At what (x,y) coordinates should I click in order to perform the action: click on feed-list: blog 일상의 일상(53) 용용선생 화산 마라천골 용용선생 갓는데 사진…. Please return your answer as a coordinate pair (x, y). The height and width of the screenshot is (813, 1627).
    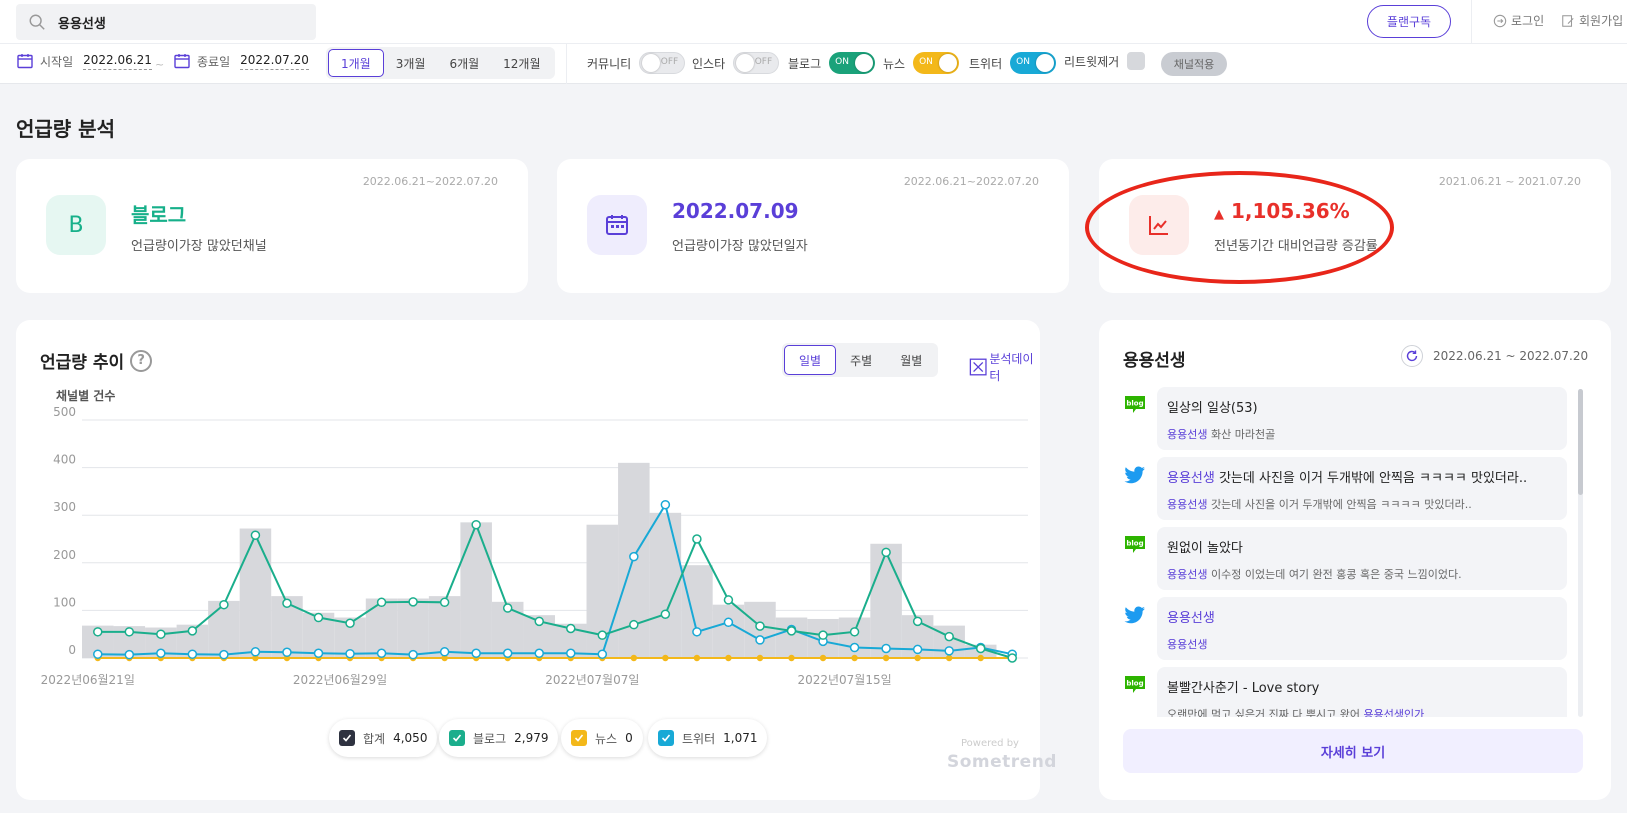
    Looking at the image, I should click on (1353, 552).